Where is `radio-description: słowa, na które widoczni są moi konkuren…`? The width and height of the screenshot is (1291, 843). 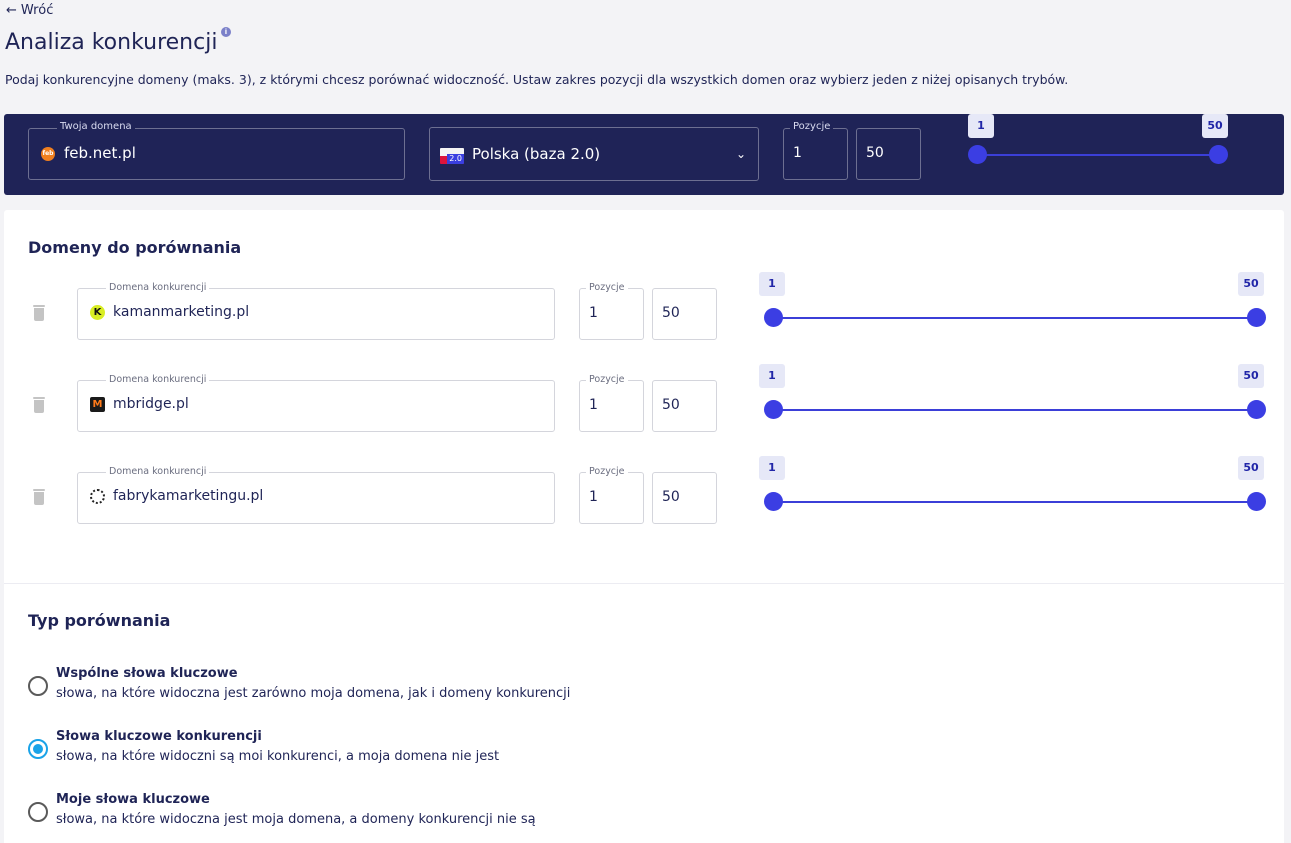 radio-description: słowa, na które widoczni są moi konkuren… is located at coordinates (278, 756).